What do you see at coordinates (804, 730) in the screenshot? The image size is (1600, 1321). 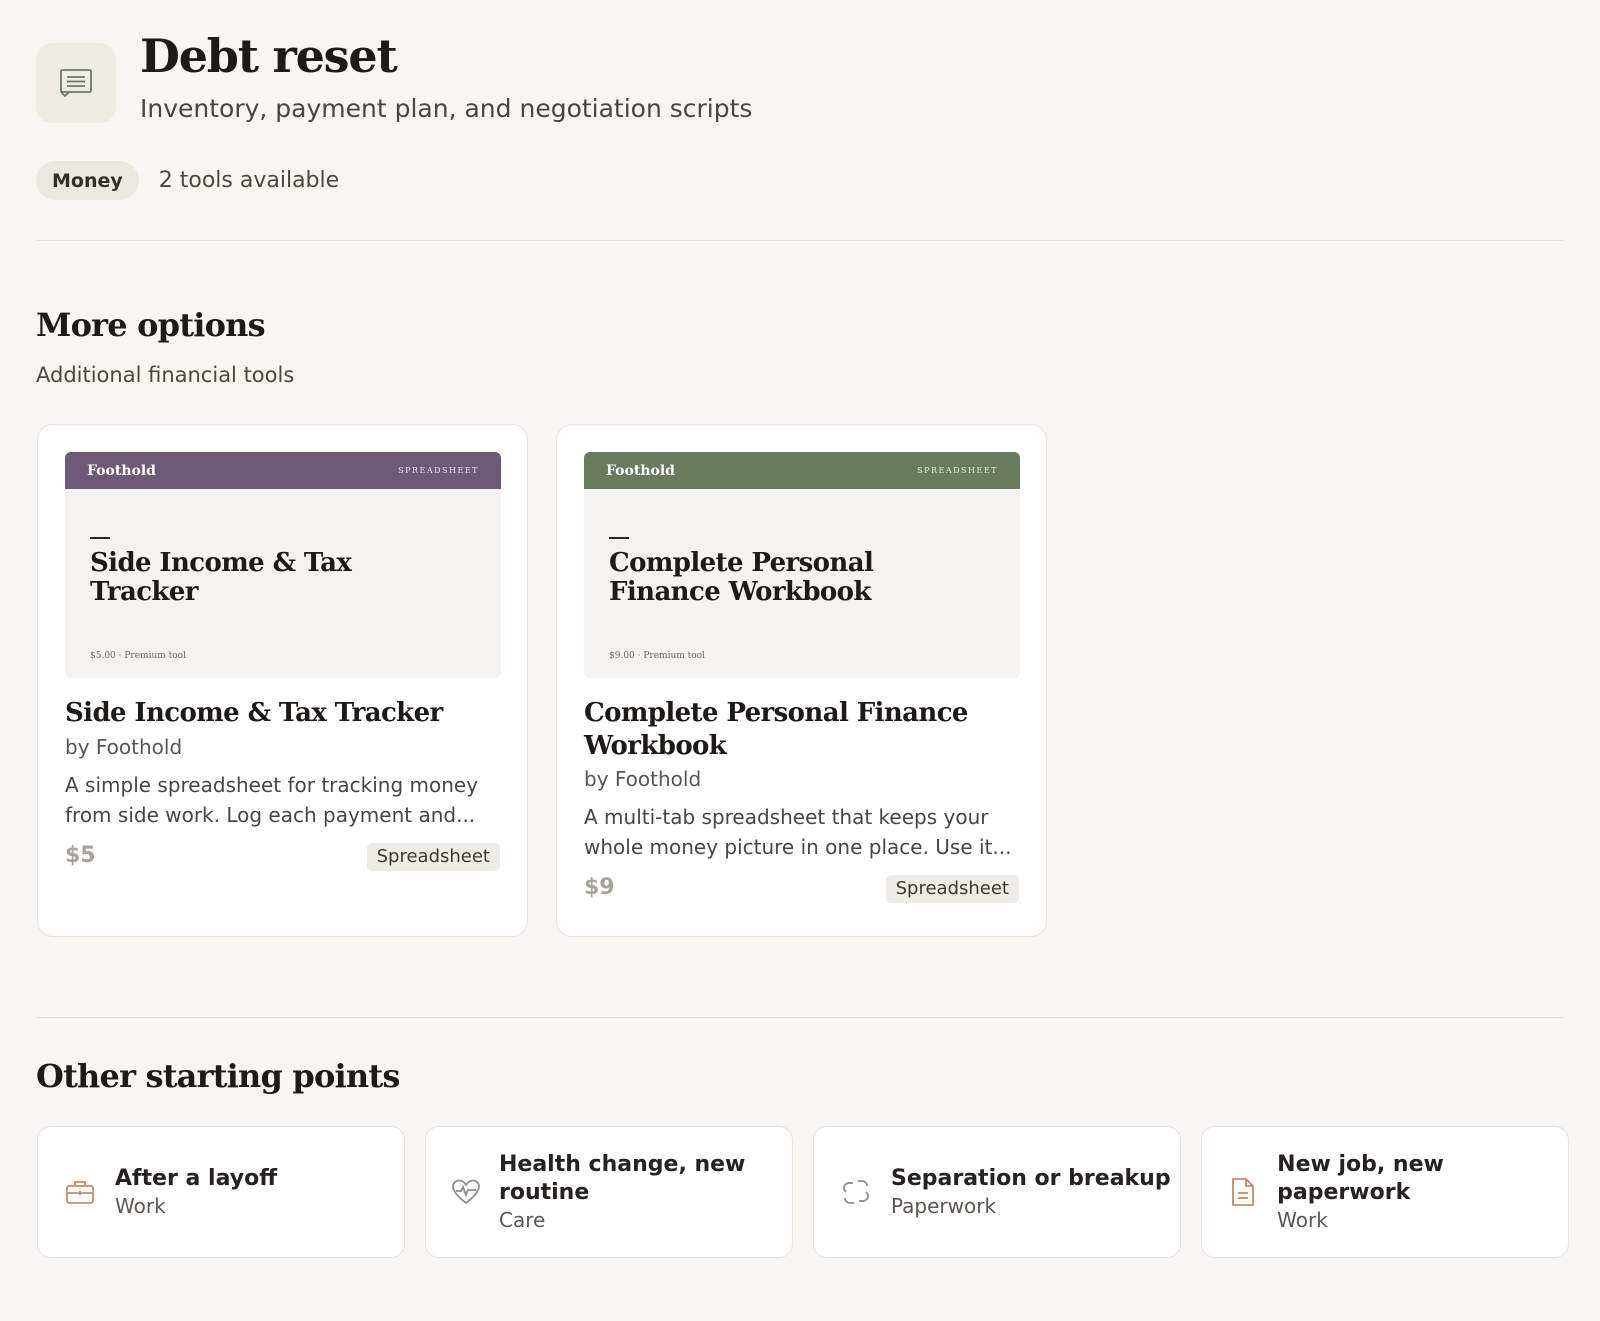 I see `product-title: Complete Personal Finance Workbook` at bounding box center [804, 730].